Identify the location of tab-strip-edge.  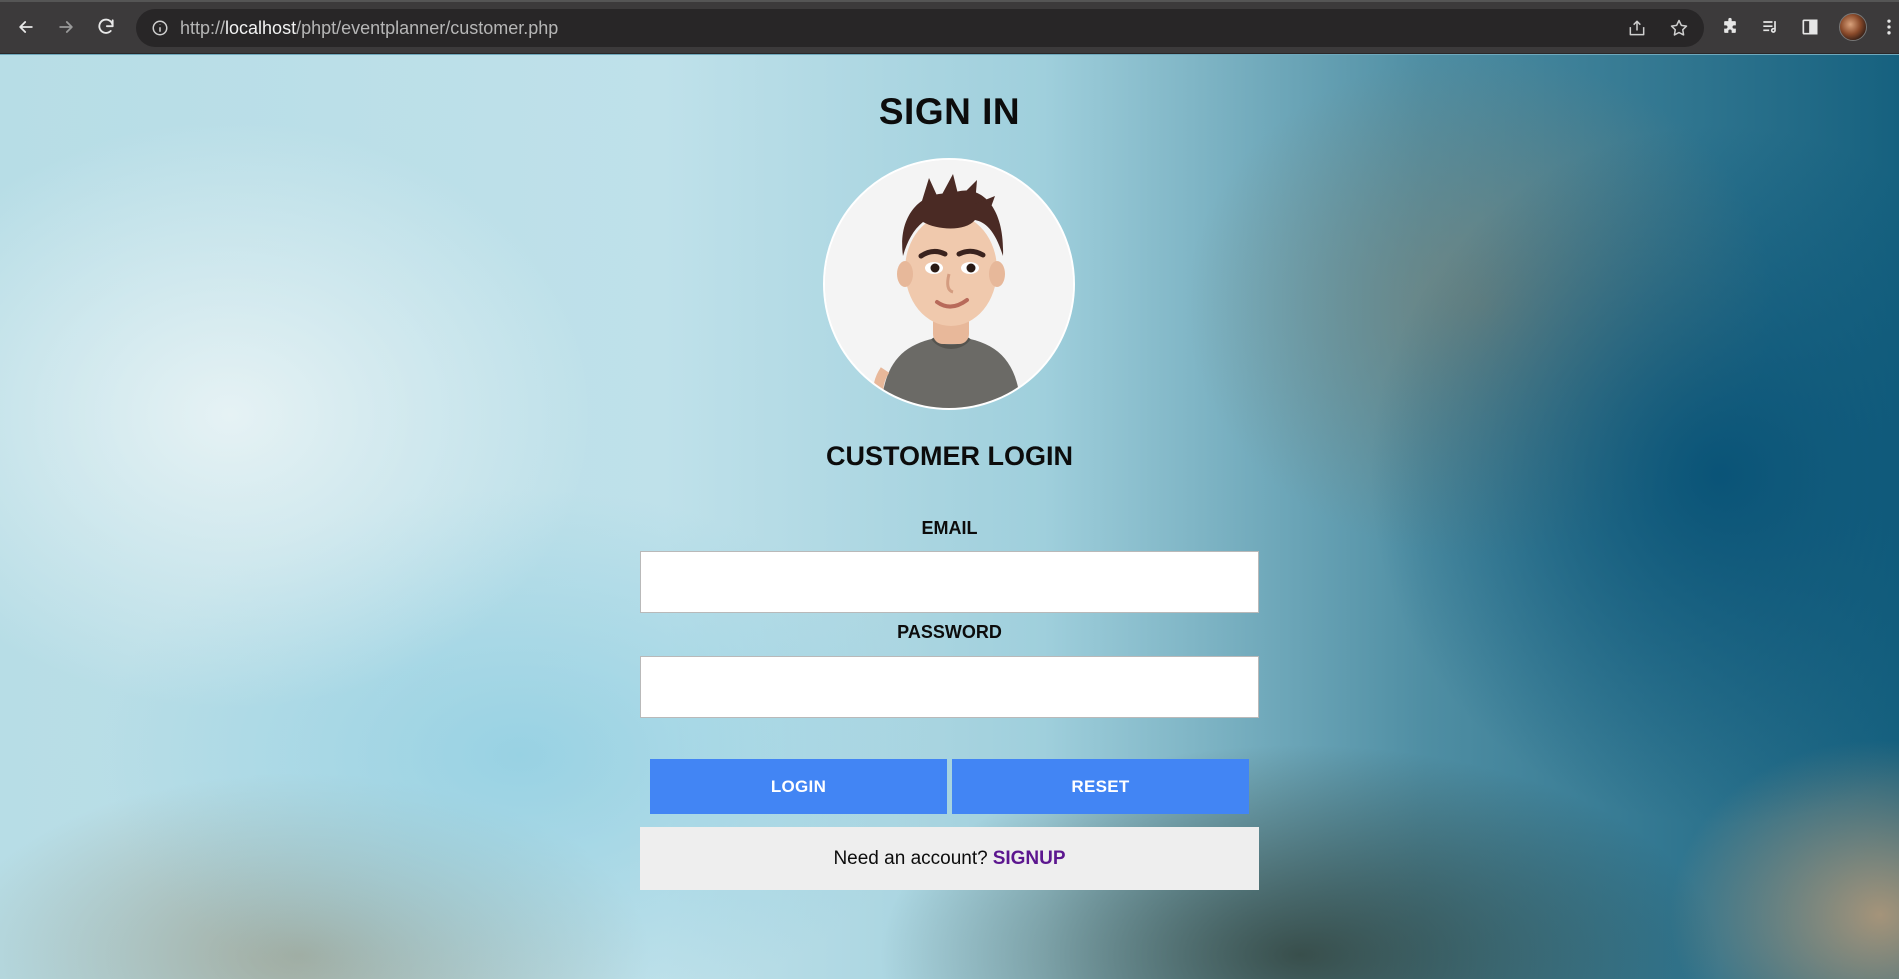
(949, 1).